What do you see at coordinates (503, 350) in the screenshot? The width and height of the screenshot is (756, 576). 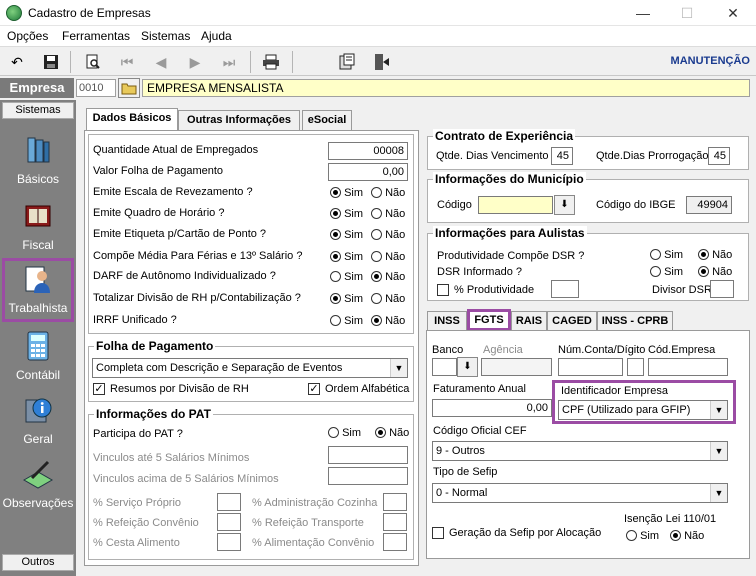 I see `agencia-label: Agência` at bounding box center [503, 350].